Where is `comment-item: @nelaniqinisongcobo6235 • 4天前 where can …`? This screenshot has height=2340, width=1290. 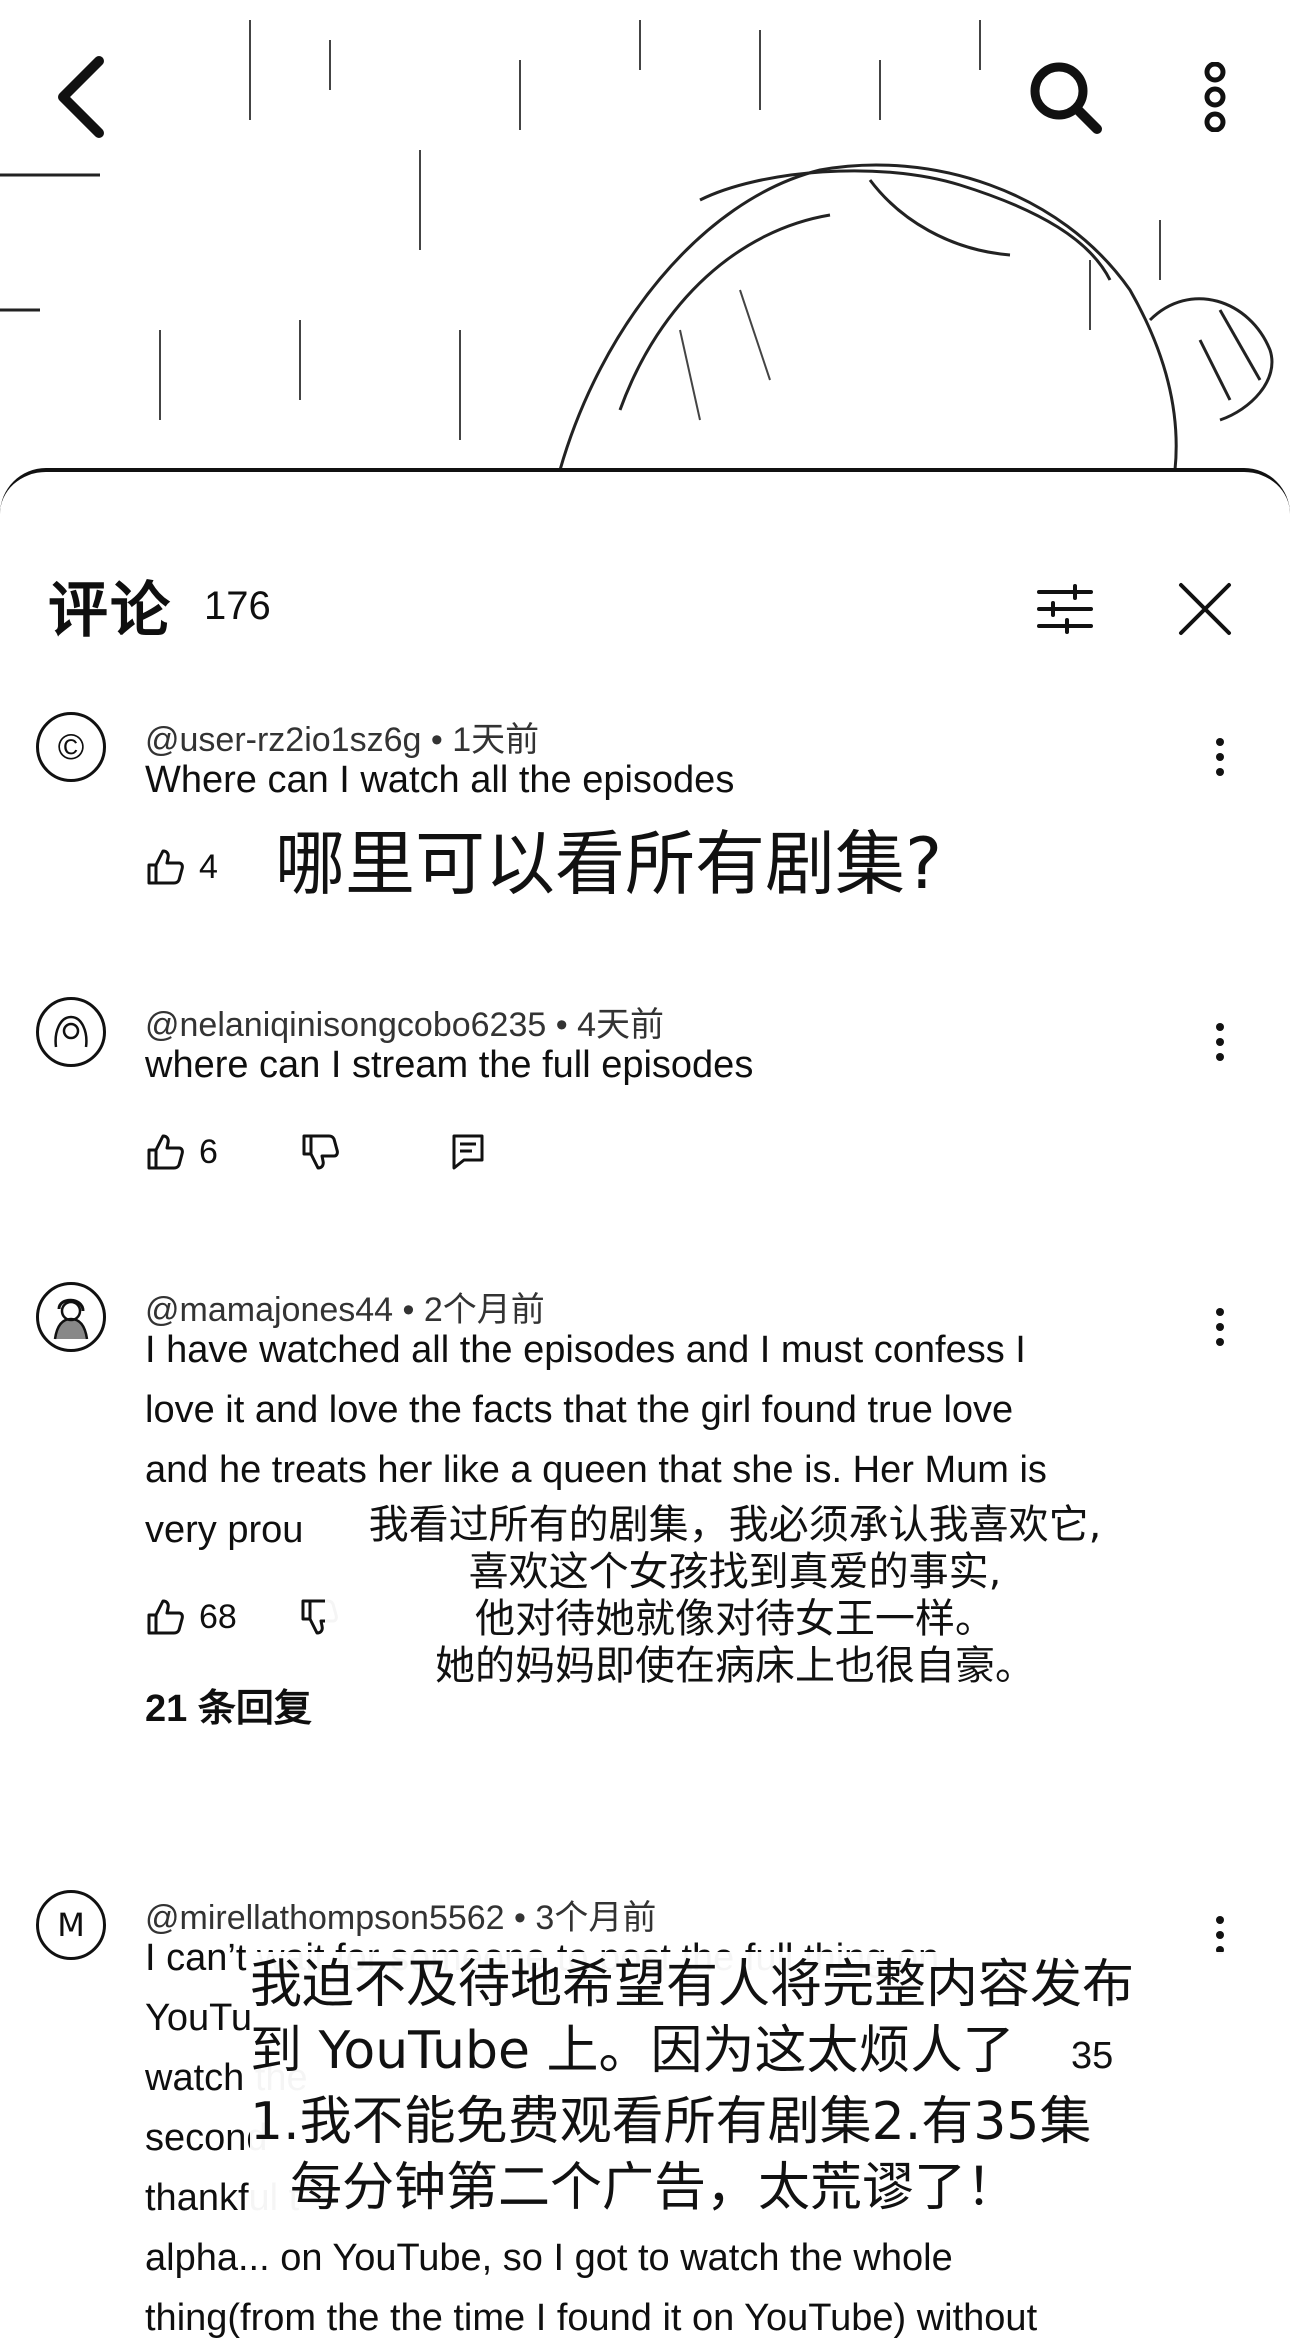 comment-item: @nelaniqinisongcobo6235 • 4天前 where can … is located at coordinates (645, 1132).